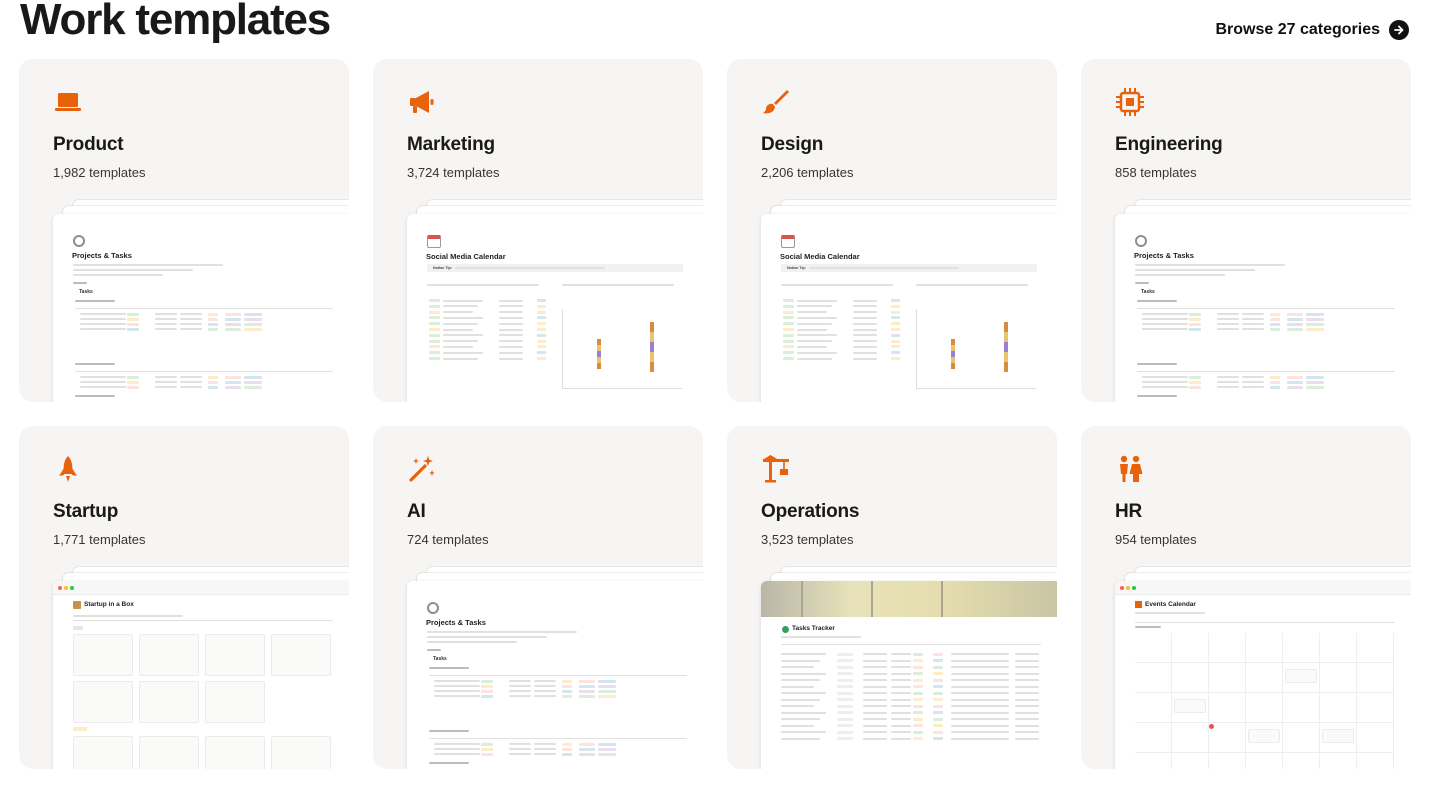 The height and width of the screenshot is (800, 1450). What do you see at coordinates (77, 605) in the screenshot?
I see `box-icon` at bounding box center [77, 605].